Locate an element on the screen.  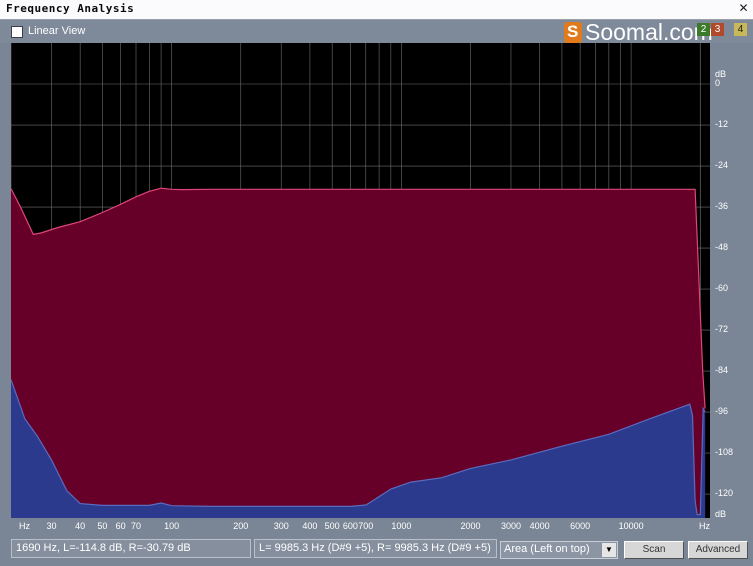
window-title: Frequency Analysis is located at coordinates (70, 8).